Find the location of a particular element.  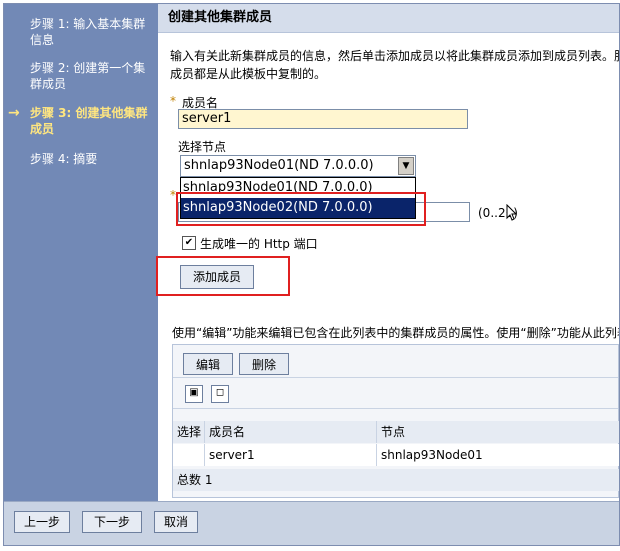

step-1: 步骤 1: 输入基本集群信息 is located at coordinates (89, 32).